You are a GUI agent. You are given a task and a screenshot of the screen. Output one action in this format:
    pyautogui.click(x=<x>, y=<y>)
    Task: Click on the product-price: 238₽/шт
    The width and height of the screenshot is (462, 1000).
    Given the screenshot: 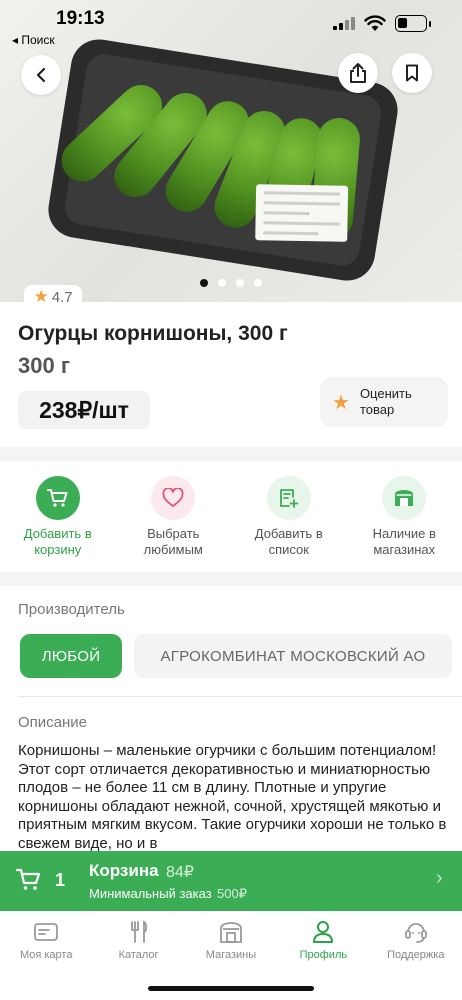 What is the action you would take?
    pyautogui.click(x=84, y=410)
    